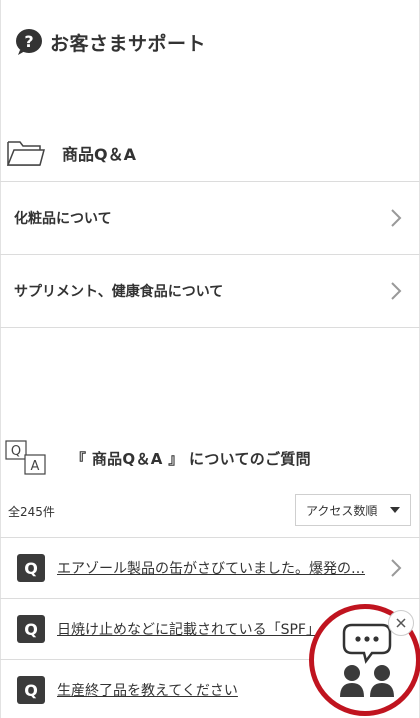 This screenshot has width=420, height=718. I want to click on sort-selected-label: アクセス数順, so click(342, 510).